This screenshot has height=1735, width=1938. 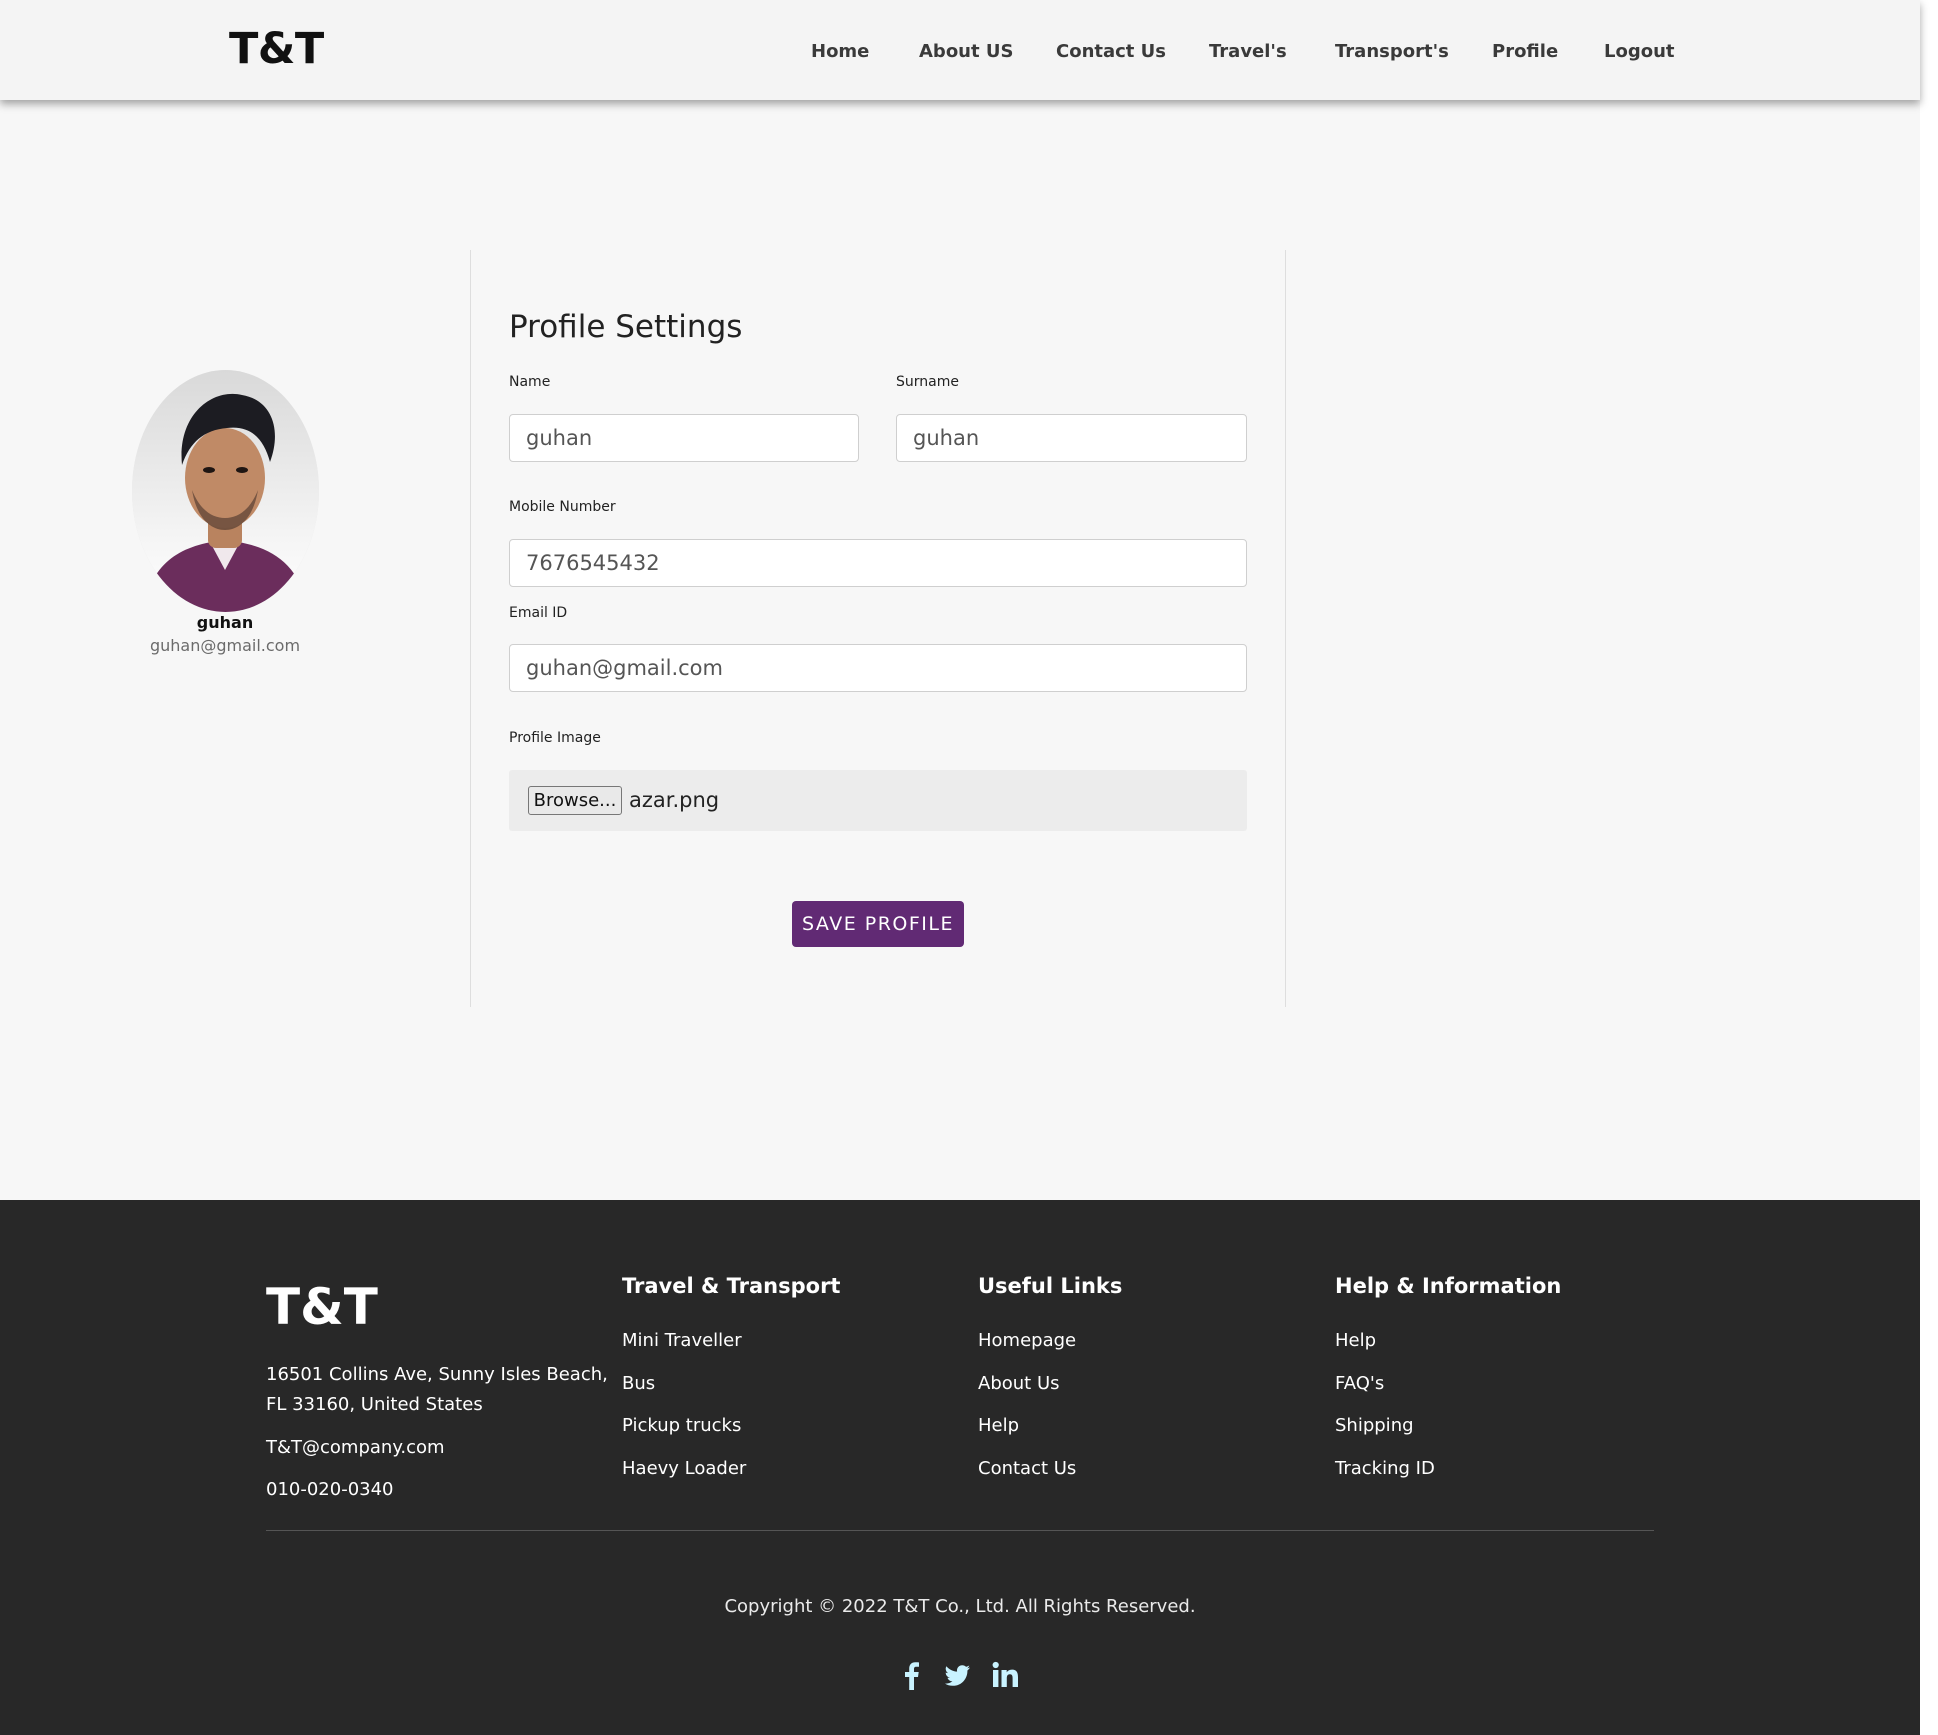 I want to click on email-label: Email ID, so click(x=538, y=613).